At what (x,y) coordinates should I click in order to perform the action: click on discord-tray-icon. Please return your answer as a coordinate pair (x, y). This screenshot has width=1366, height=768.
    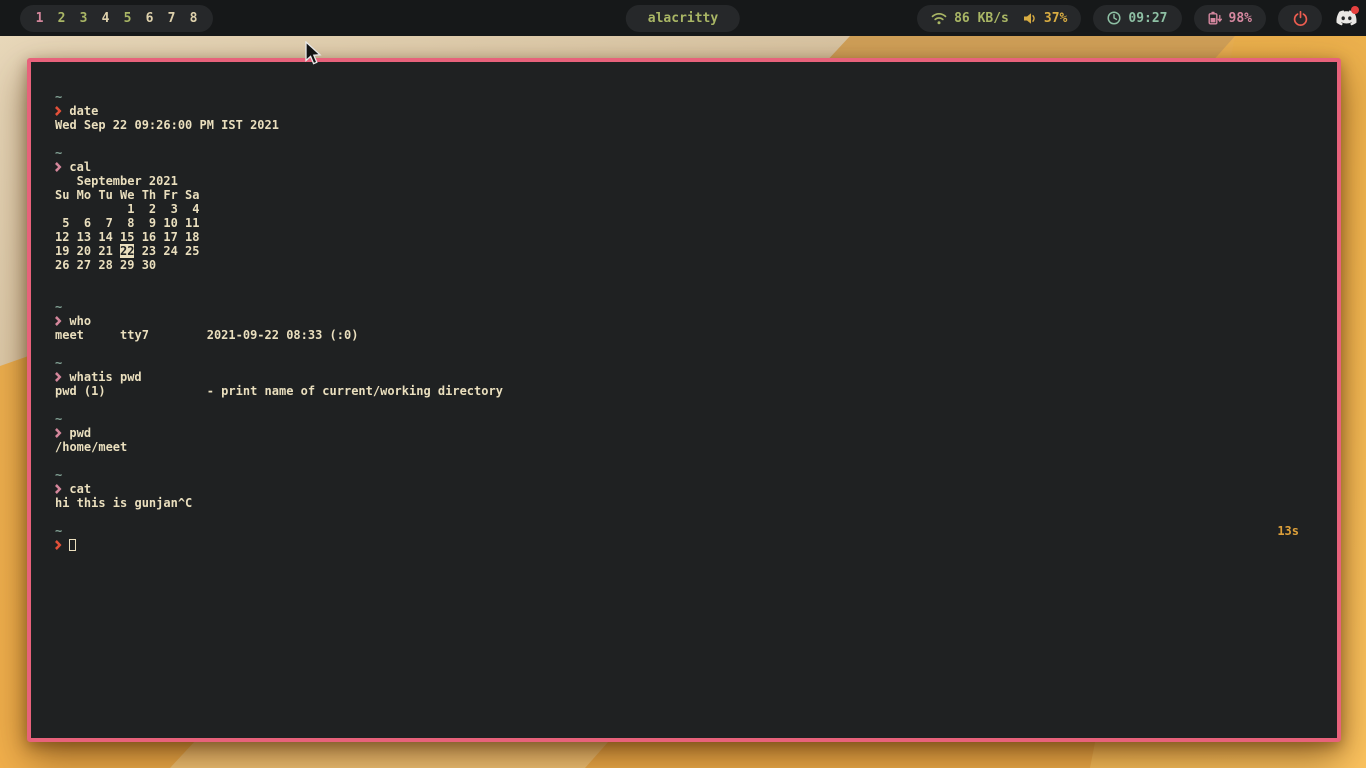
    Looking at the image, I should click on (1346, 18).